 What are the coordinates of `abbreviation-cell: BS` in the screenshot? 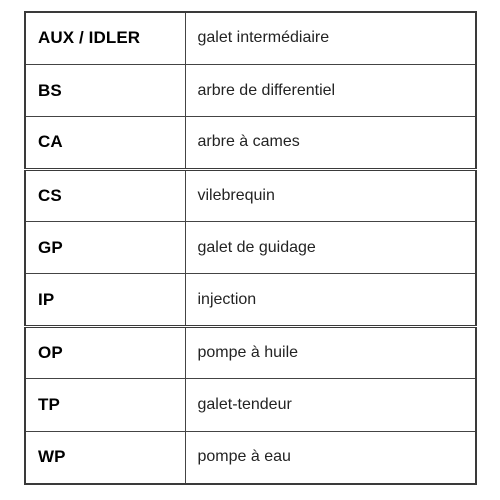 It's located at (105, 91).